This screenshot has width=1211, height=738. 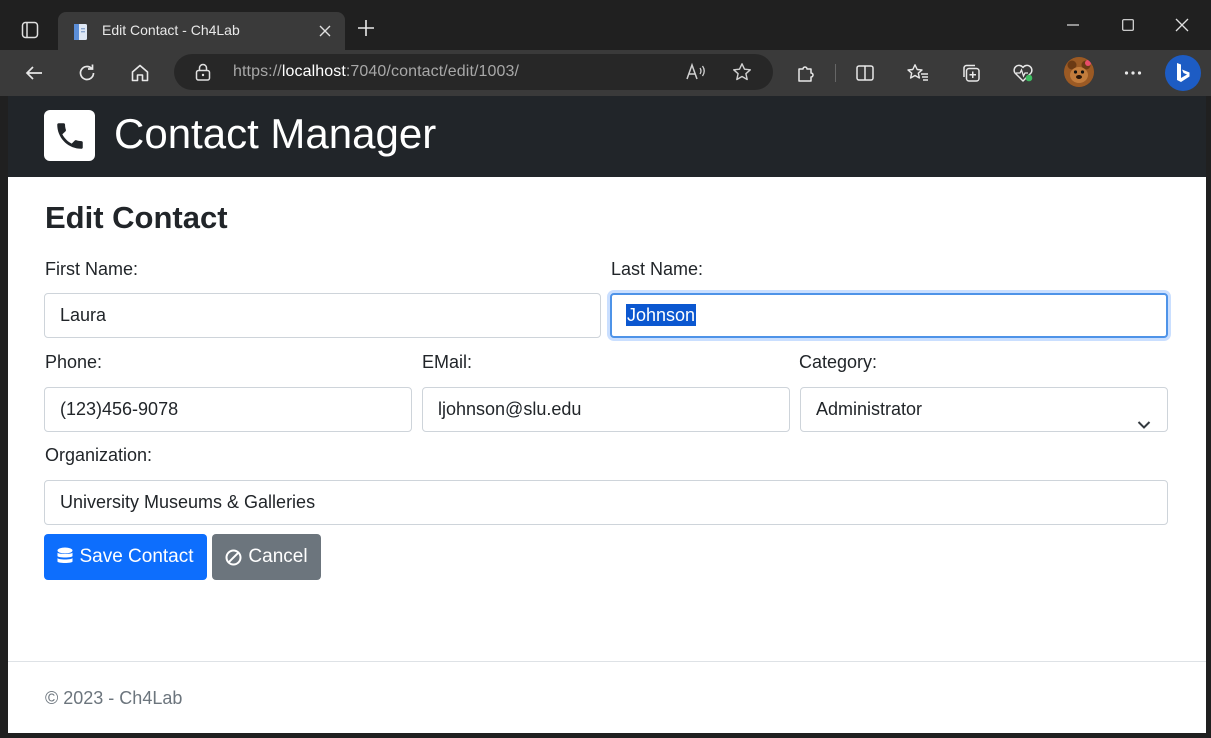 What do you see at coordinates (257, 71) in the screenshot?
I see `url-scheme: https://` at bounding box center [257, 71].